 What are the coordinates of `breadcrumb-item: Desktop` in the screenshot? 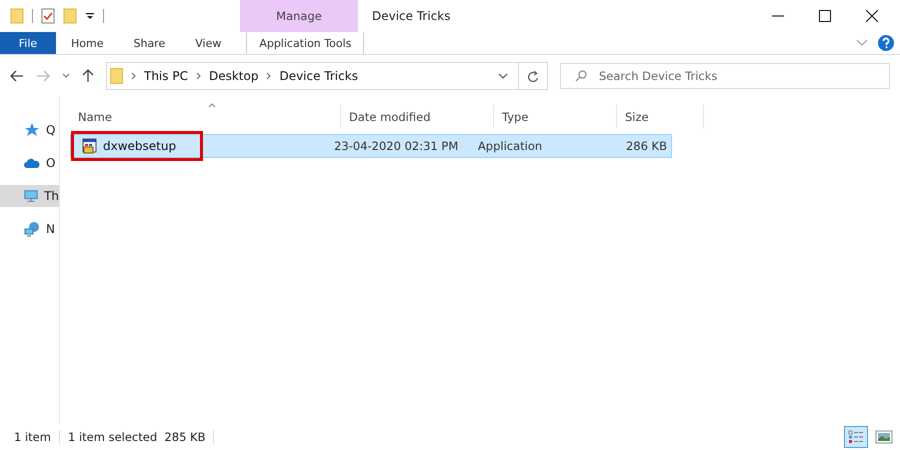 It's located at (233, 76).